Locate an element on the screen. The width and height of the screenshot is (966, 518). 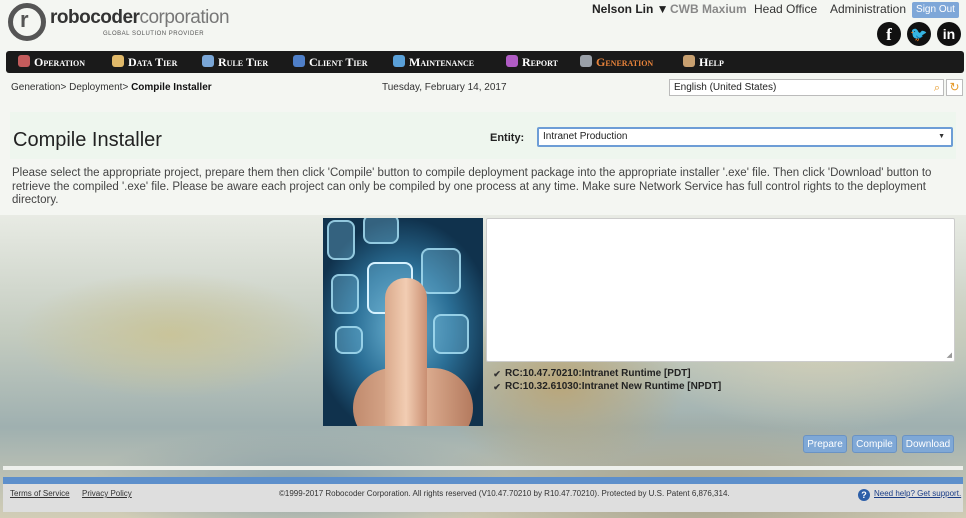
breadcrumb-path: Generation> Deployment> is located at coordinates (71, 87).